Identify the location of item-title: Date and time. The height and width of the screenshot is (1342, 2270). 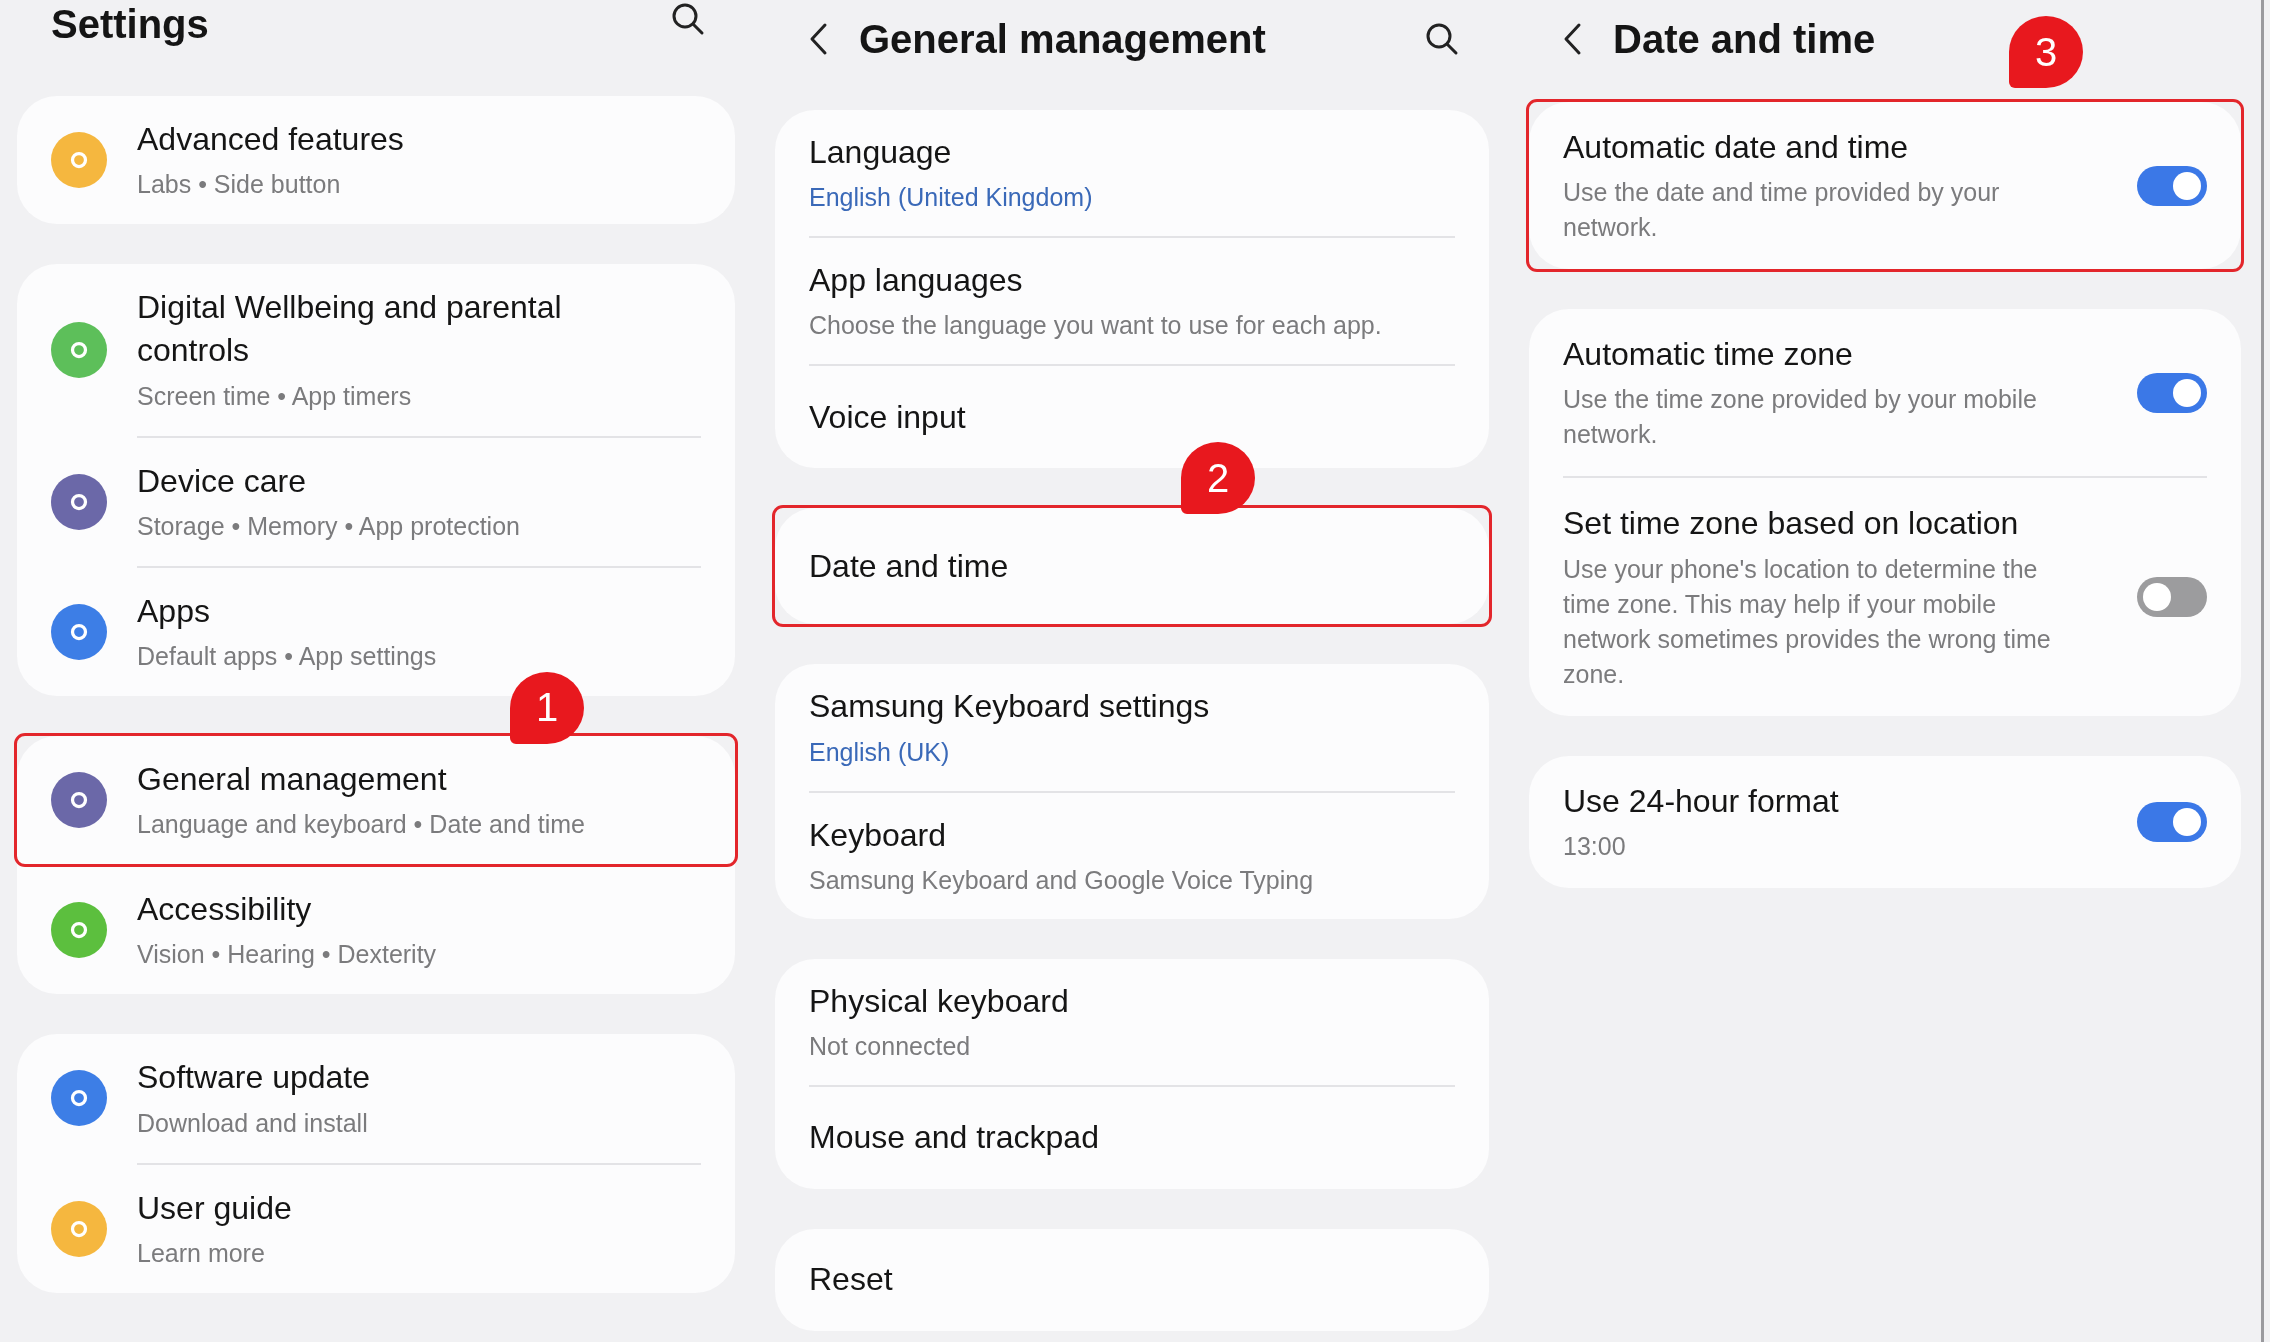
(909, 566).